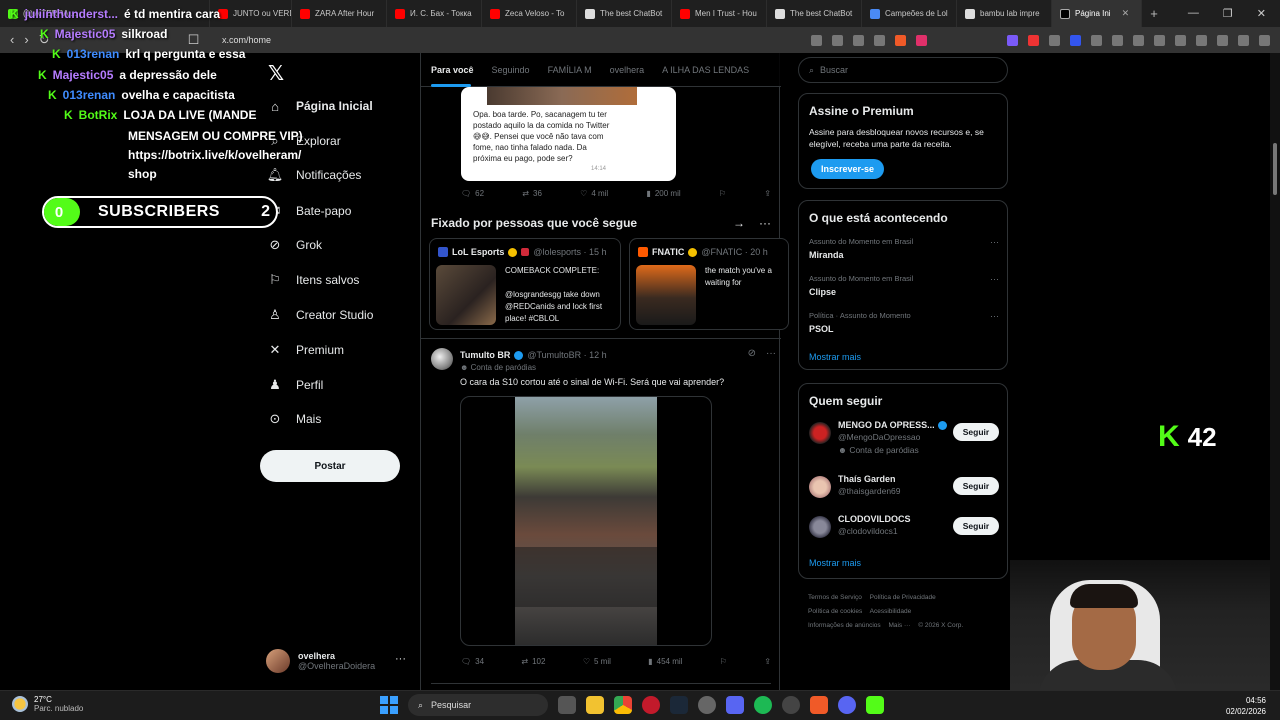 This screenshot has height=720, width=1280. I want to click on sidebar-icon, so click(1180, 40).